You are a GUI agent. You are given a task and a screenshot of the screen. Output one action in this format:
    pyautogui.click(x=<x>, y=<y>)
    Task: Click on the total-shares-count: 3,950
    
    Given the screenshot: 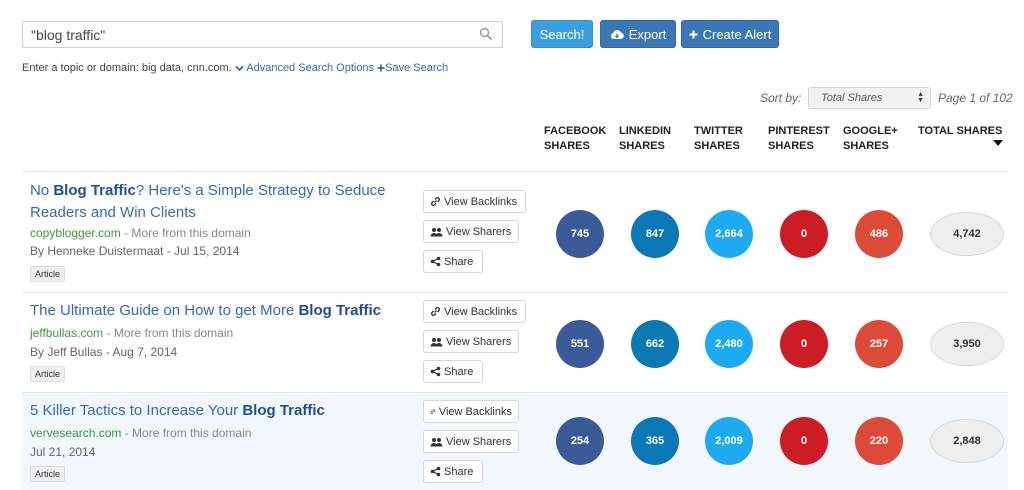 What is the action you would take?
    pyautogui.click(x=967, y=344)
    